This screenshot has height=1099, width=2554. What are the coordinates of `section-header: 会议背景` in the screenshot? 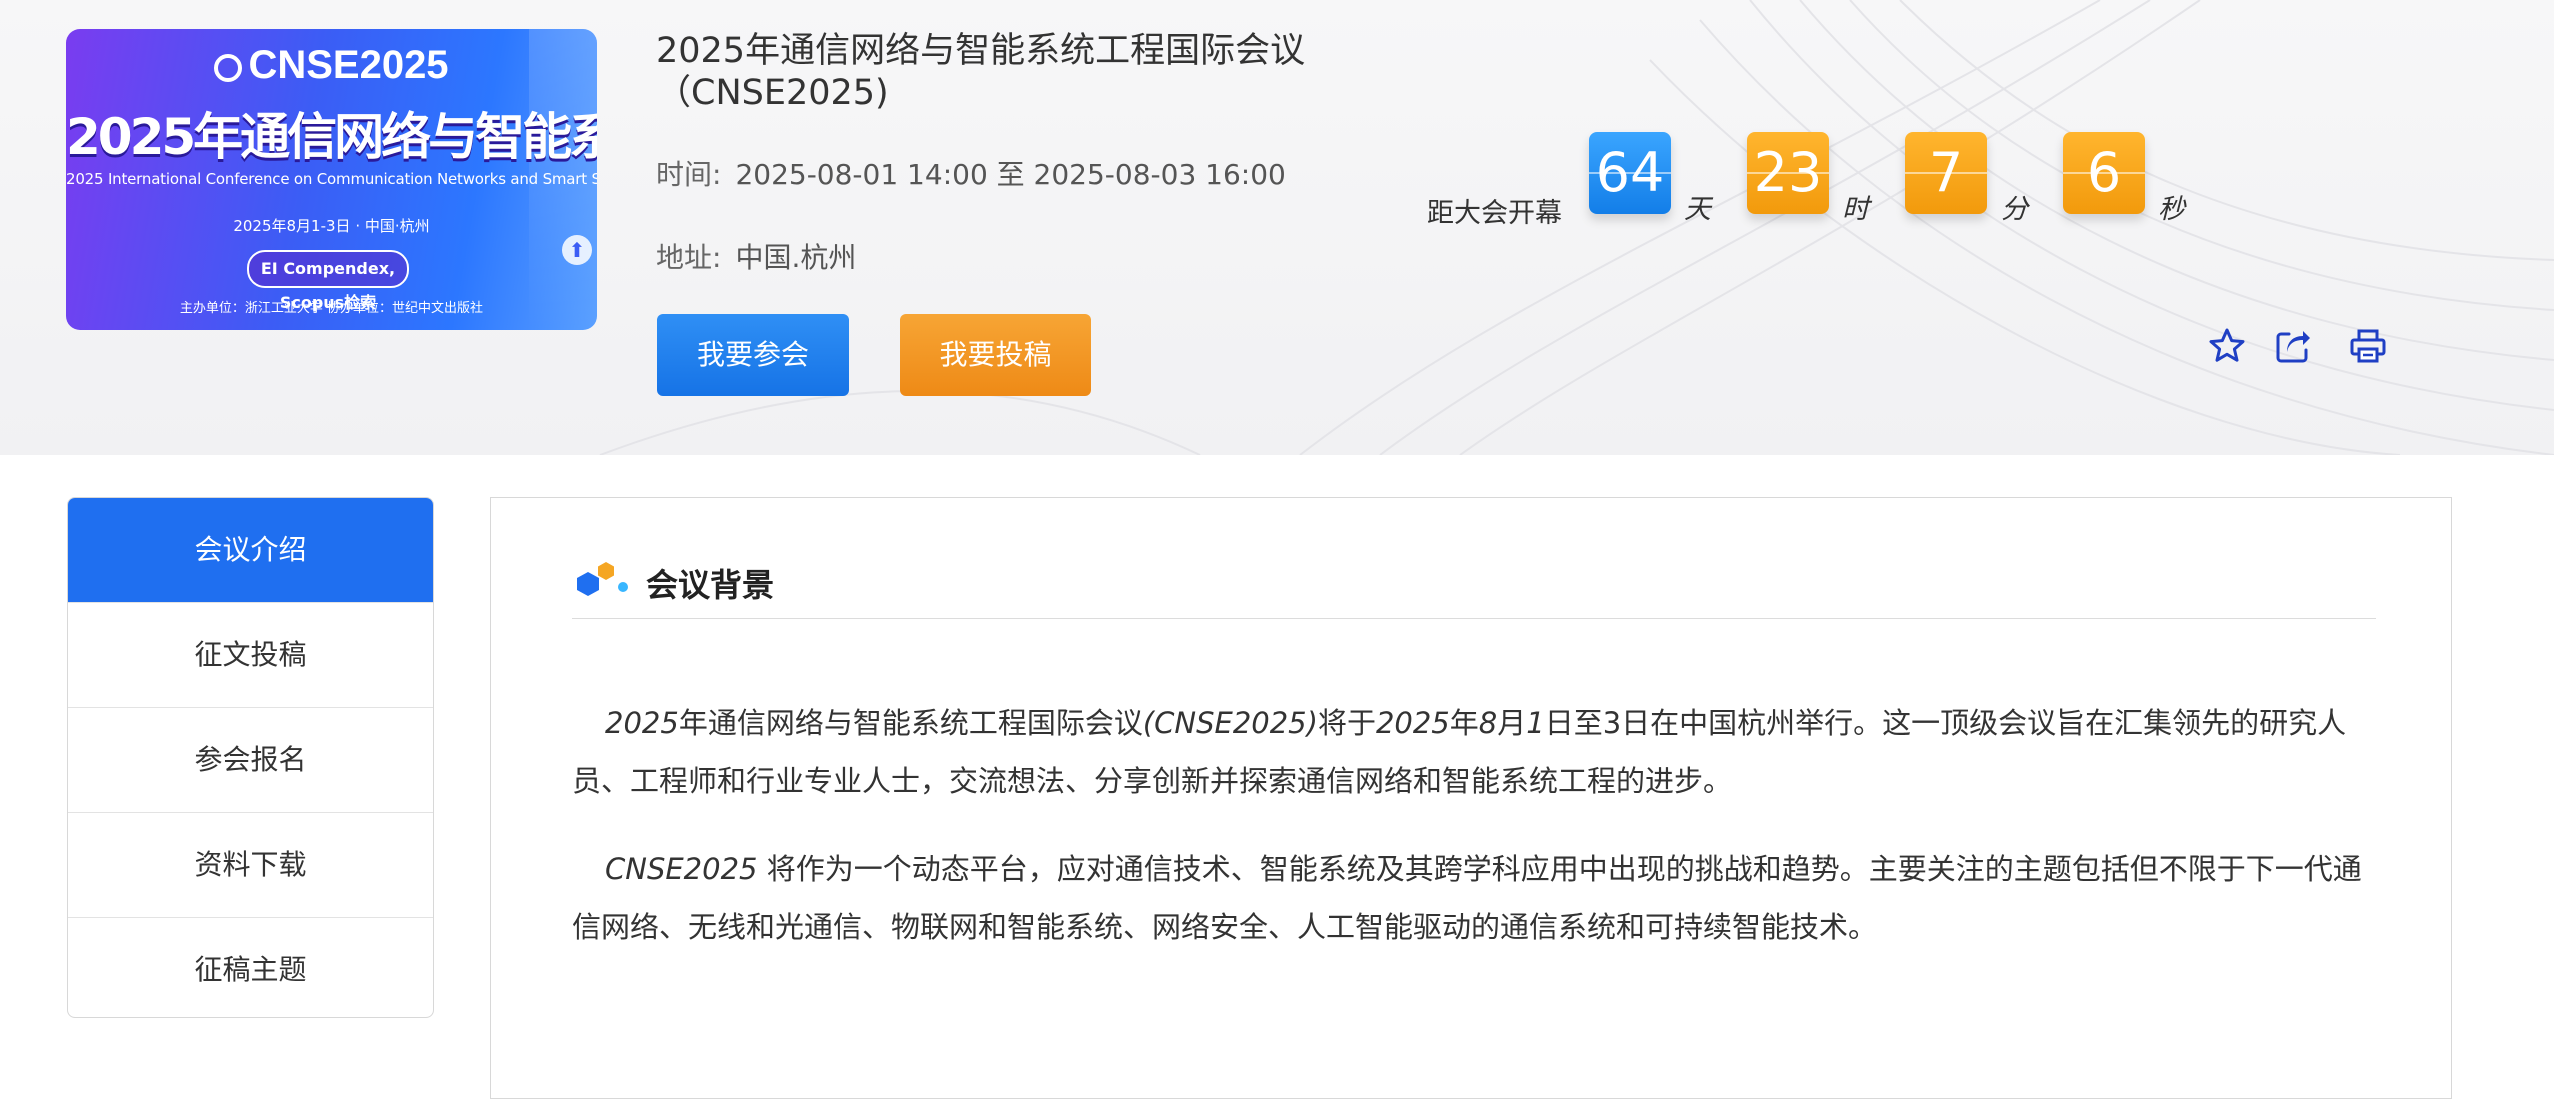 It's located at (1474, 587).